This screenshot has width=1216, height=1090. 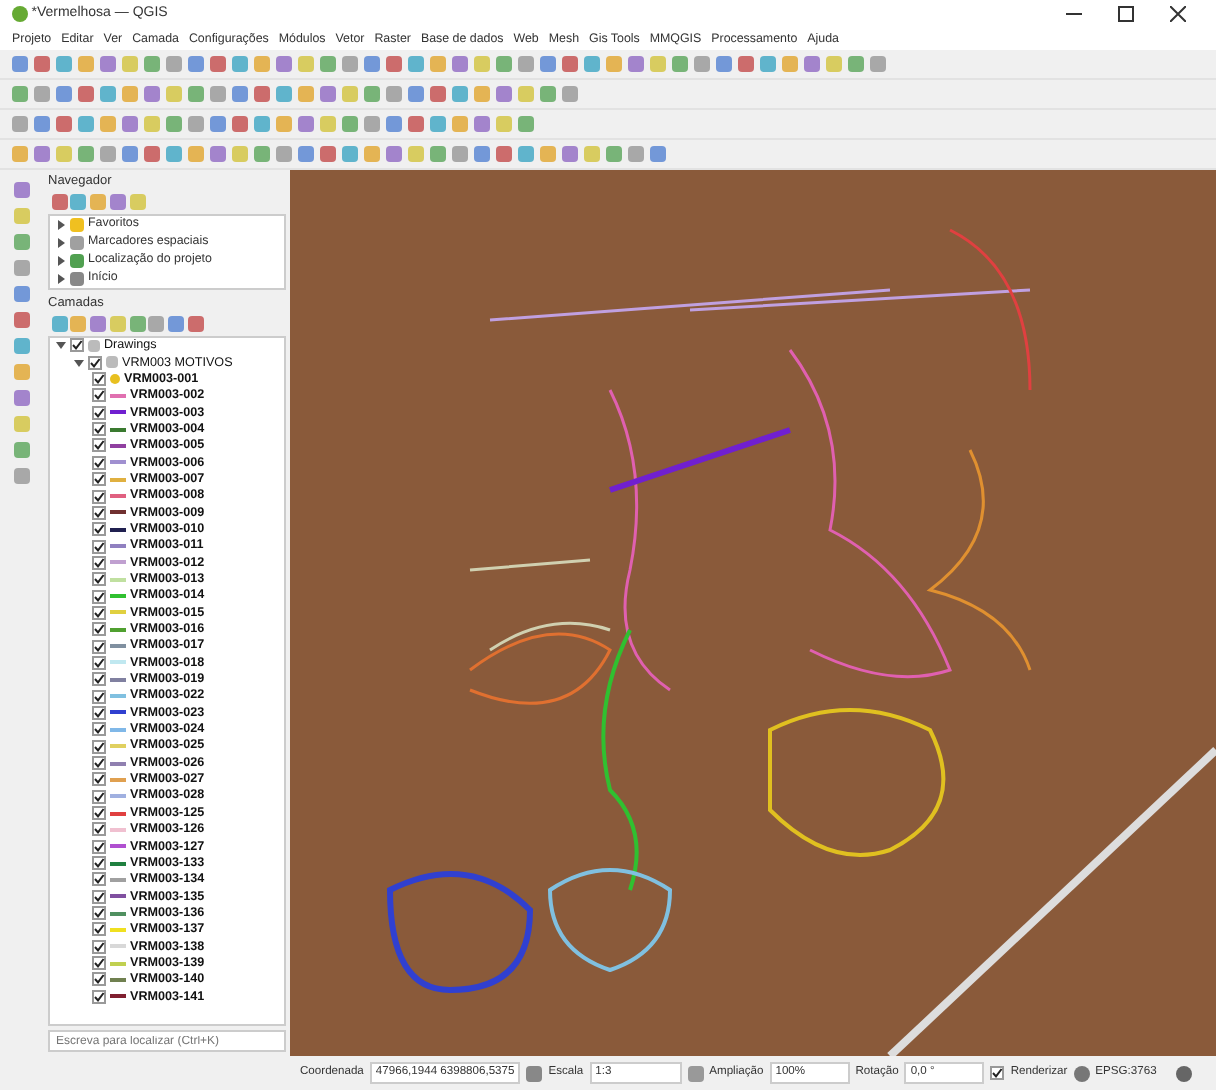 I want to click on render-checkbox, so click(x=997, y=1073).